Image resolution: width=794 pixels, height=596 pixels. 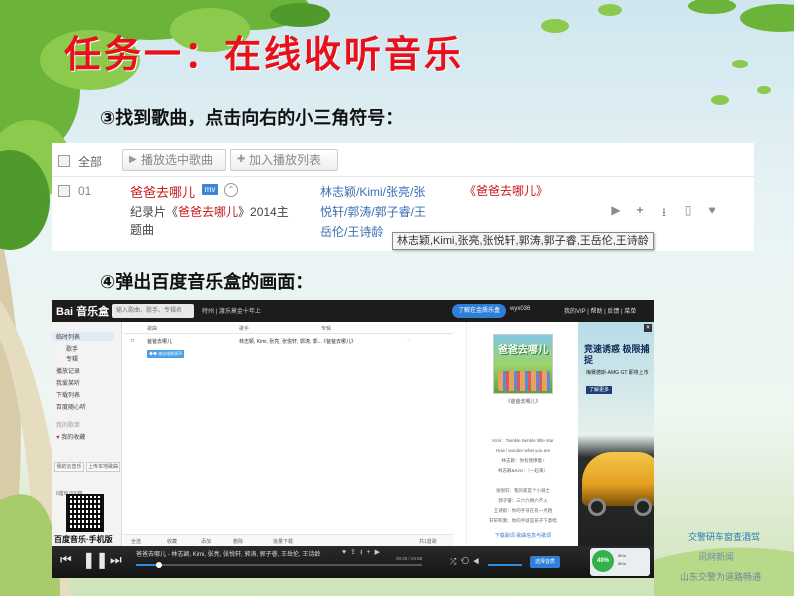 I want to click on sidebar-item-history: 播放记录, so click(x=68, y=370).